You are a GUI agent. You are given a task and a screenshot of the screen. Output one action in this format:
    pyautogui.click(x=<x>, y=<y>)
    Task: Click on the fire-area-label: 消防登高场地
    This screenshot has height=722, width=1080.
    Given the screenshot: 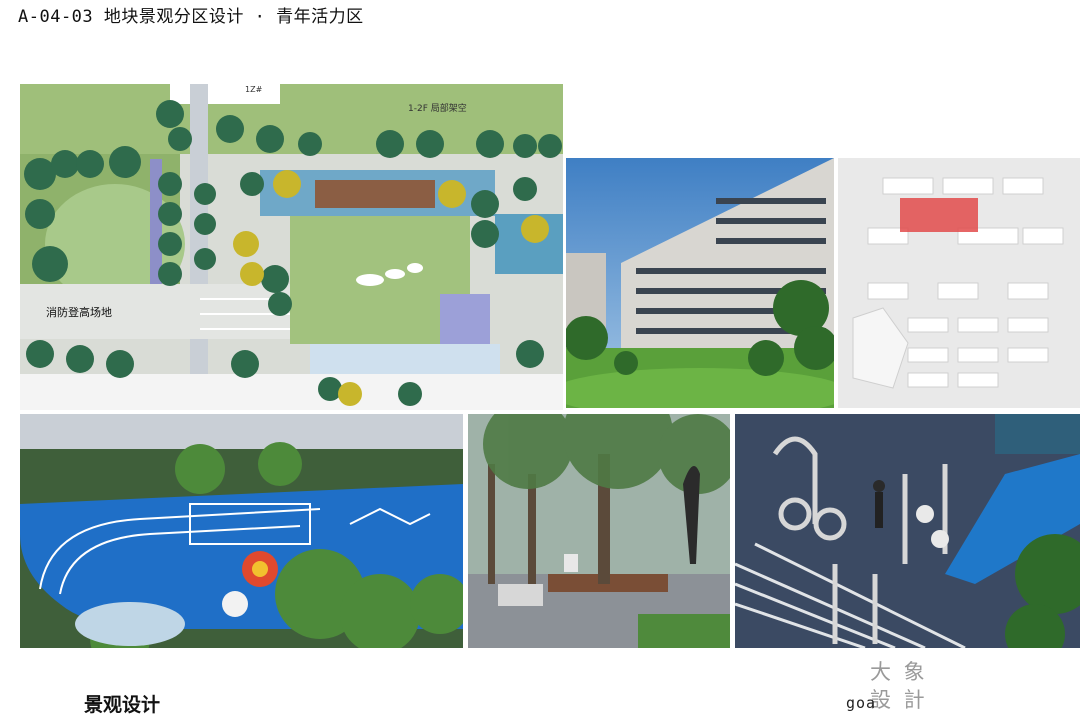 What is the action you would take?
    pyautogui.click(x=79, y=312)
    